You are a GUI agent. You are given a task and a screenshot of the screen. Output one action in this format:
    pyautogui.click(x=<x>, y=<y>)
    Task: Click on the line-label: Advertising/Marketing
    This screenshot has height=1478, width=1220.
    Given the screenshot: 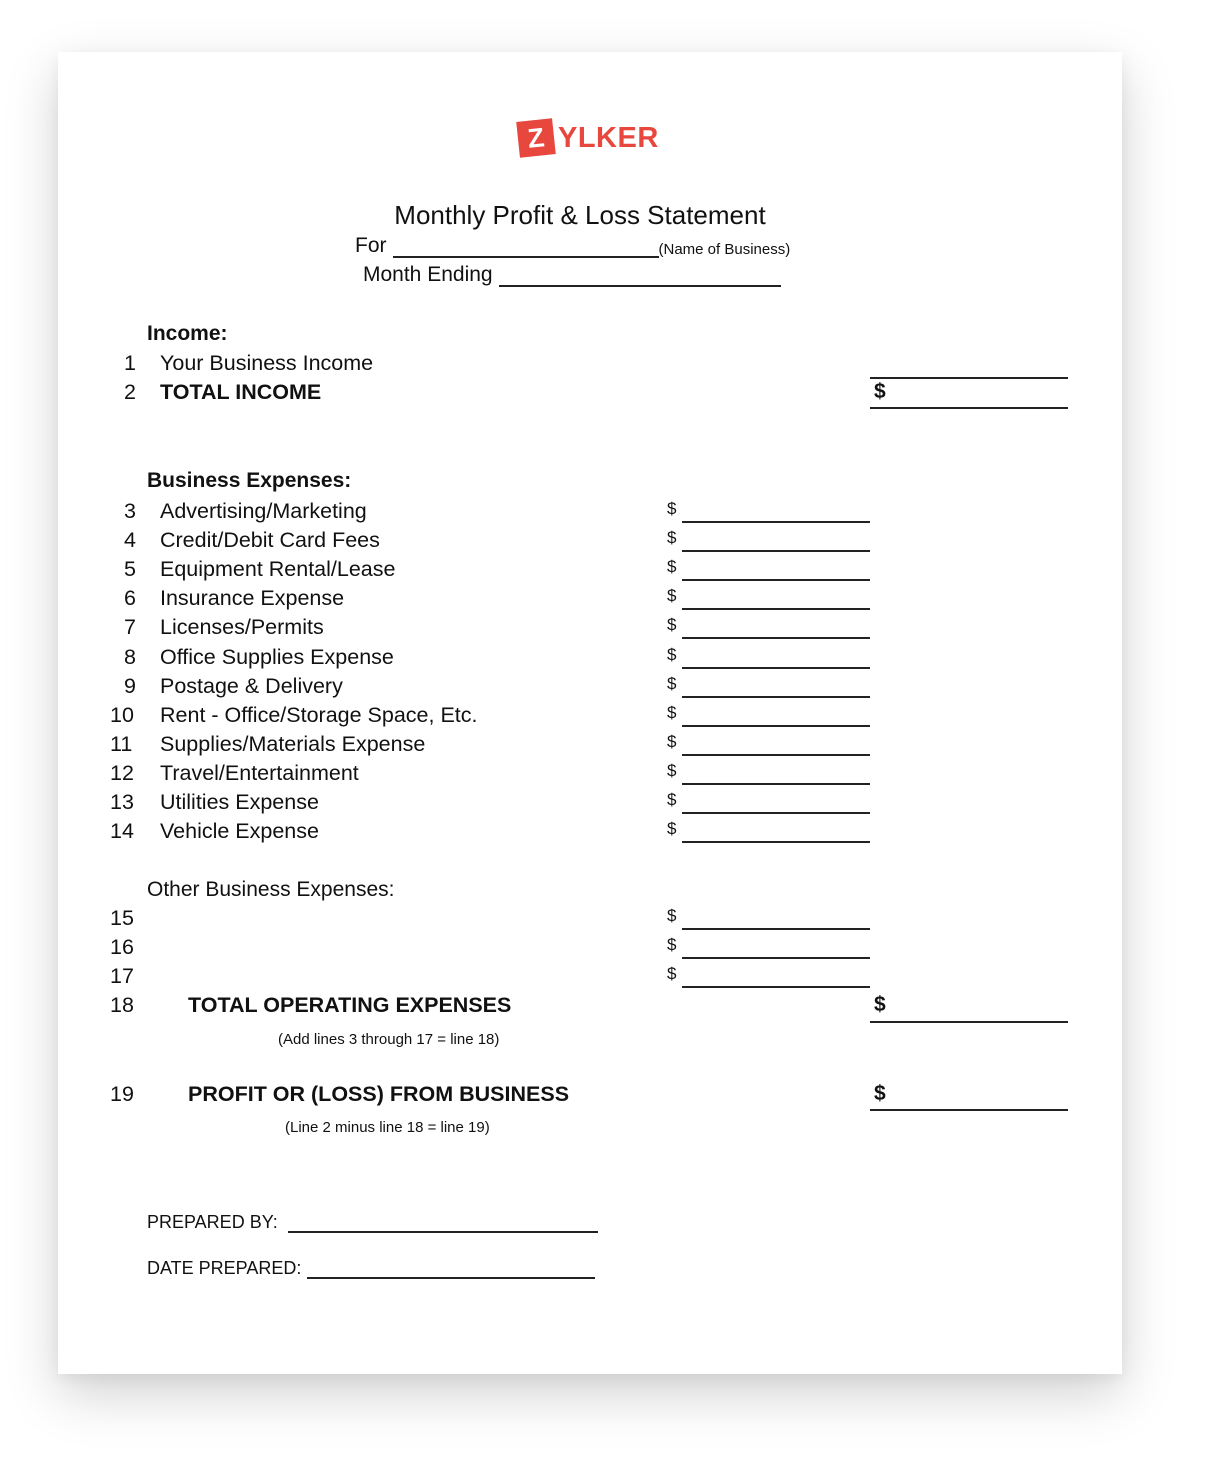 What is the action you would take?
    pyautogui.click(x=263, y=511)
    